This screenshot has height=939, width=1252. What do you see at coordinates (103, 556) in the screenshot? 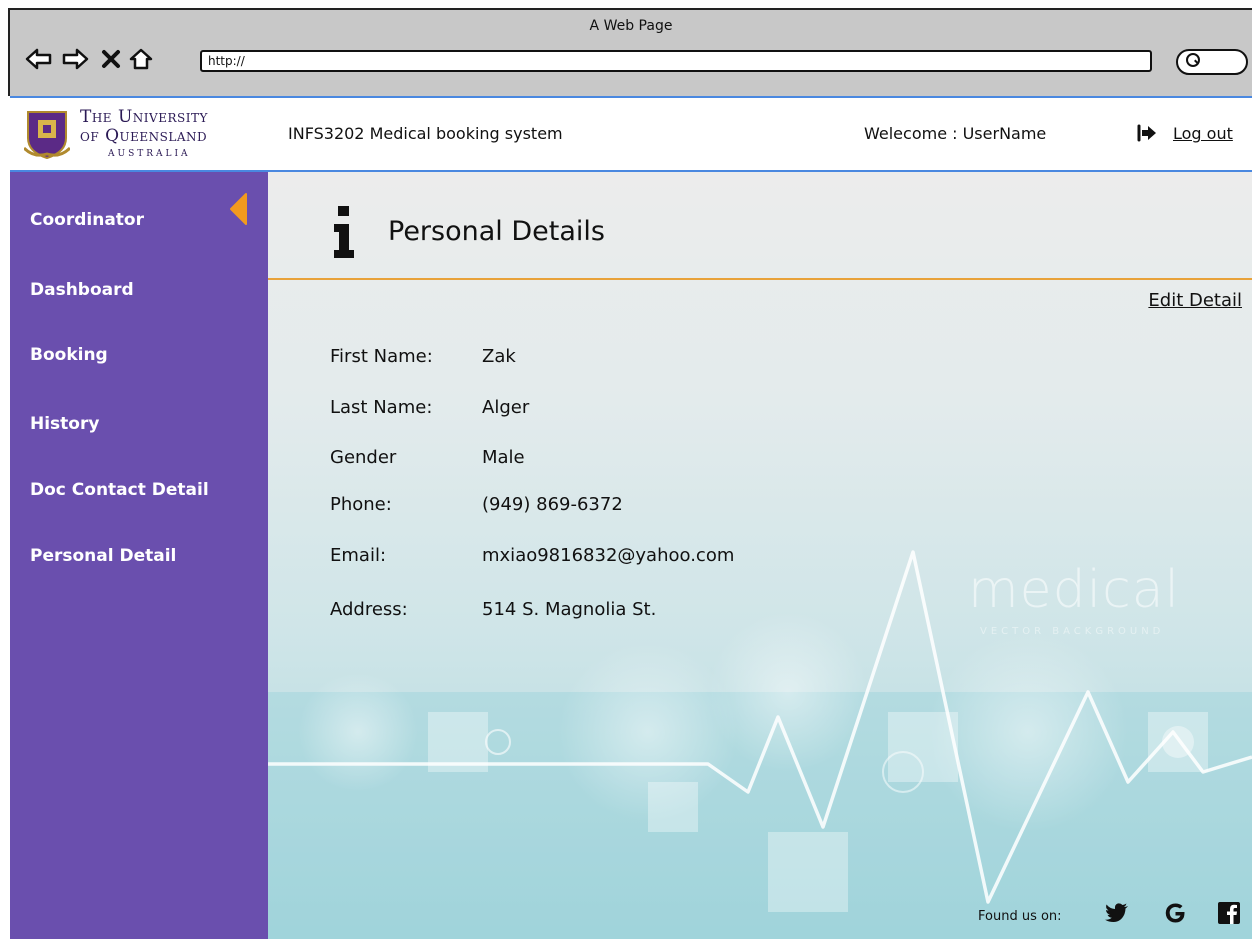
I see `sidebar-item-personal-detail: Personal Detail` at bounding box center [103, 556].